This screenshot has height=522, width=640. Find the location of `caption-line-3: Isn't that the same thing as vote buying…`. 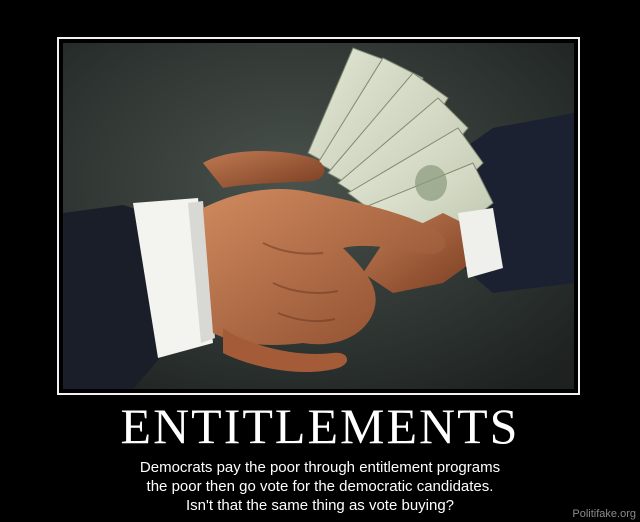

caption-line-3: Isn't that the same thing as vote buying… is located at coordinates (320, 505).